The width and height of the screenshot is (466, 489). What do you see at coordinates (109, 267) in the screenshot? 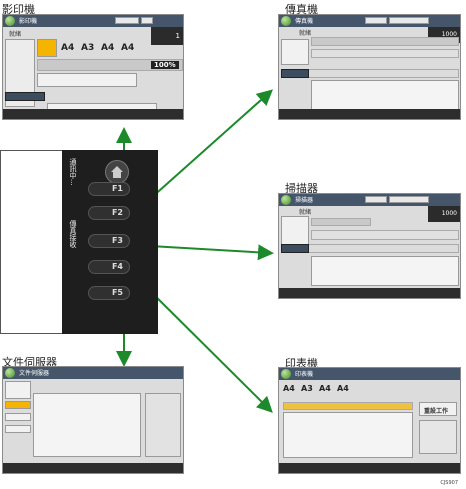
I see `f4-key: F4` at bounding box center [109, 267].